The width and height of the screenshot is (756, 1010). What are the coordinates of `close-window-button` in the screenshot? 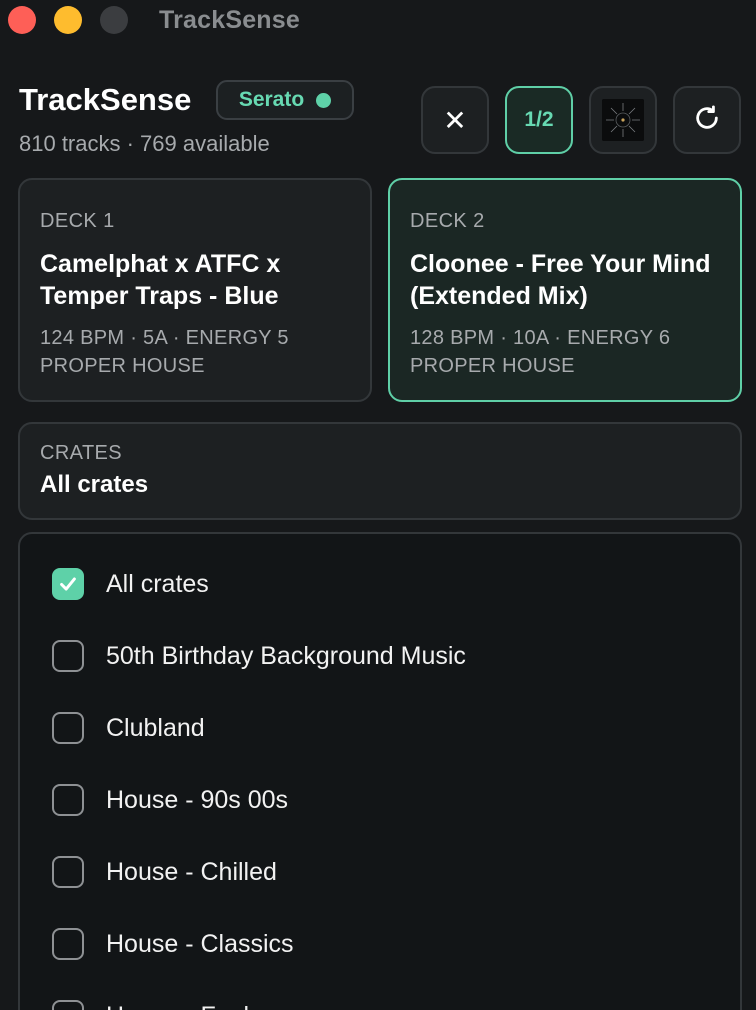 It's located at (22, 20).